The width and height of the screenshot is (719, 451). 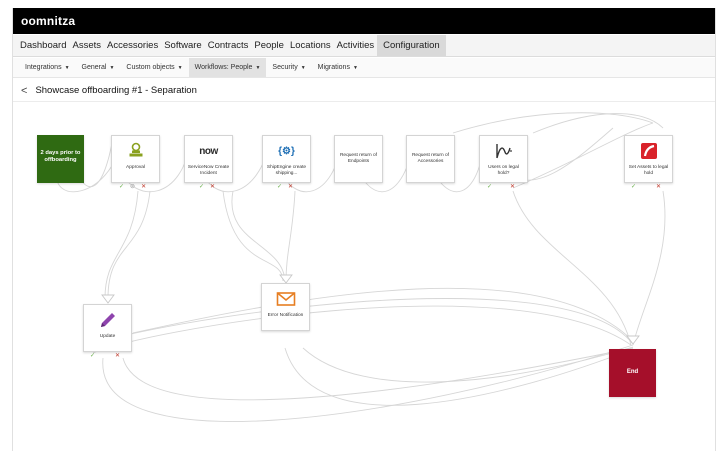 I want to click on subnav-label: Integrations, so click(x=43, y=67).